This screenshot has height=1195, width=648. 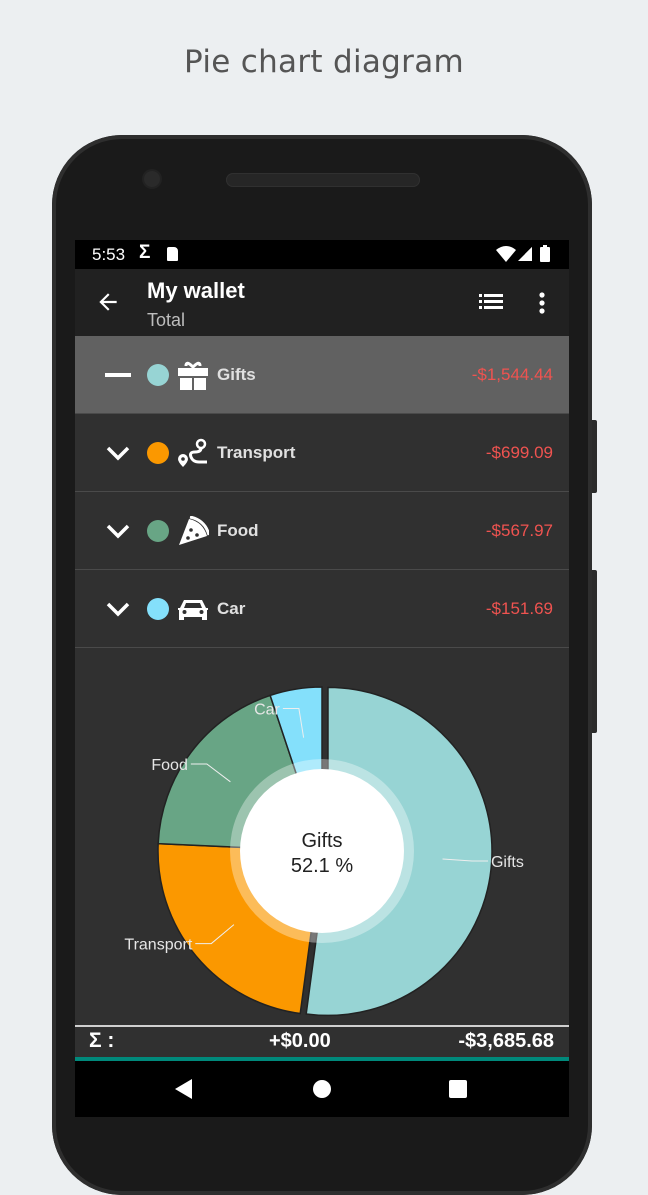 I want to click on pizza-icon, so click(x=194, y=530).